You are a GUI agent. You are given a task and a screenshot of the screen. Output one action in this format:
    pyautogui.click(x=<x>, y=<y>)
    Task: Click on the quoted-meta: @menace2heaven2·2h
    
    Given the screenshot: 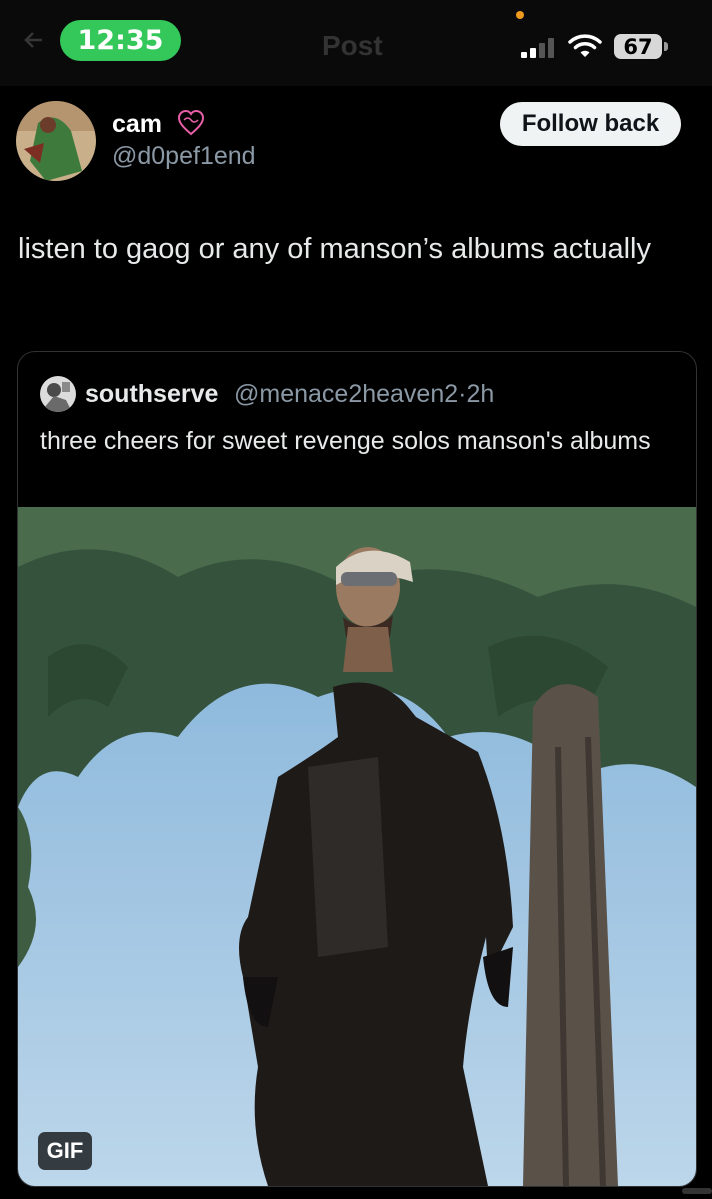 What is the action you would take?
    pyautogui.click(x=364, y=394)
    